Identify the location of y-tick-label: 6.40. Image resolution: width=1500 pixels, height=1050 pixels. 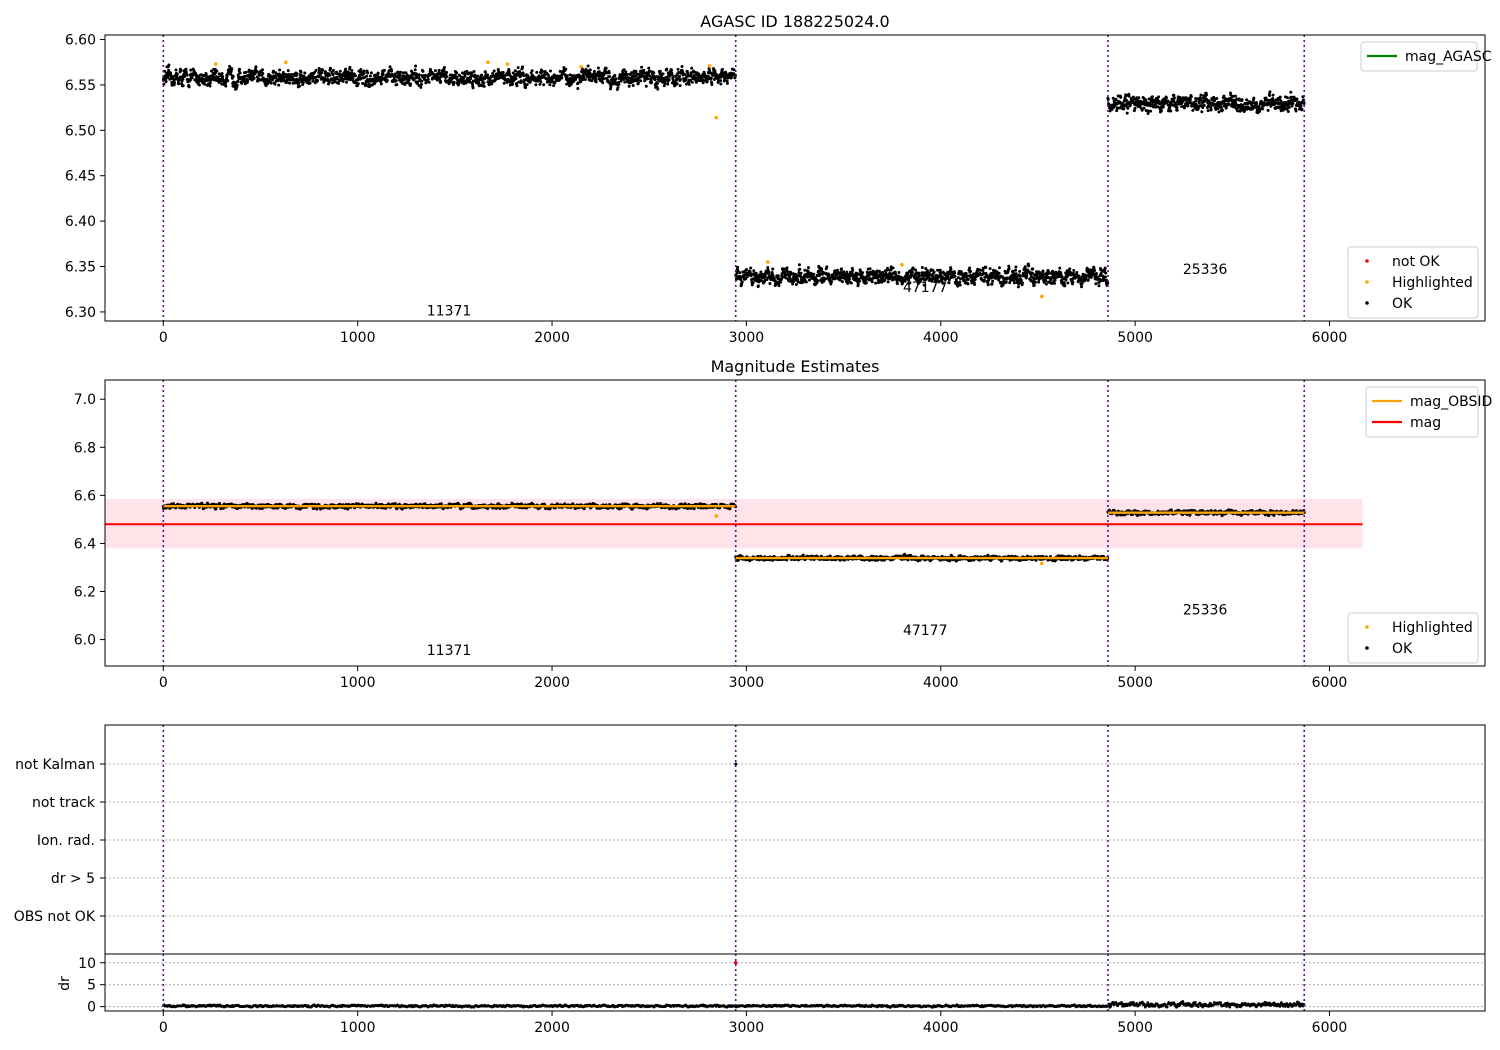
(80, 222).